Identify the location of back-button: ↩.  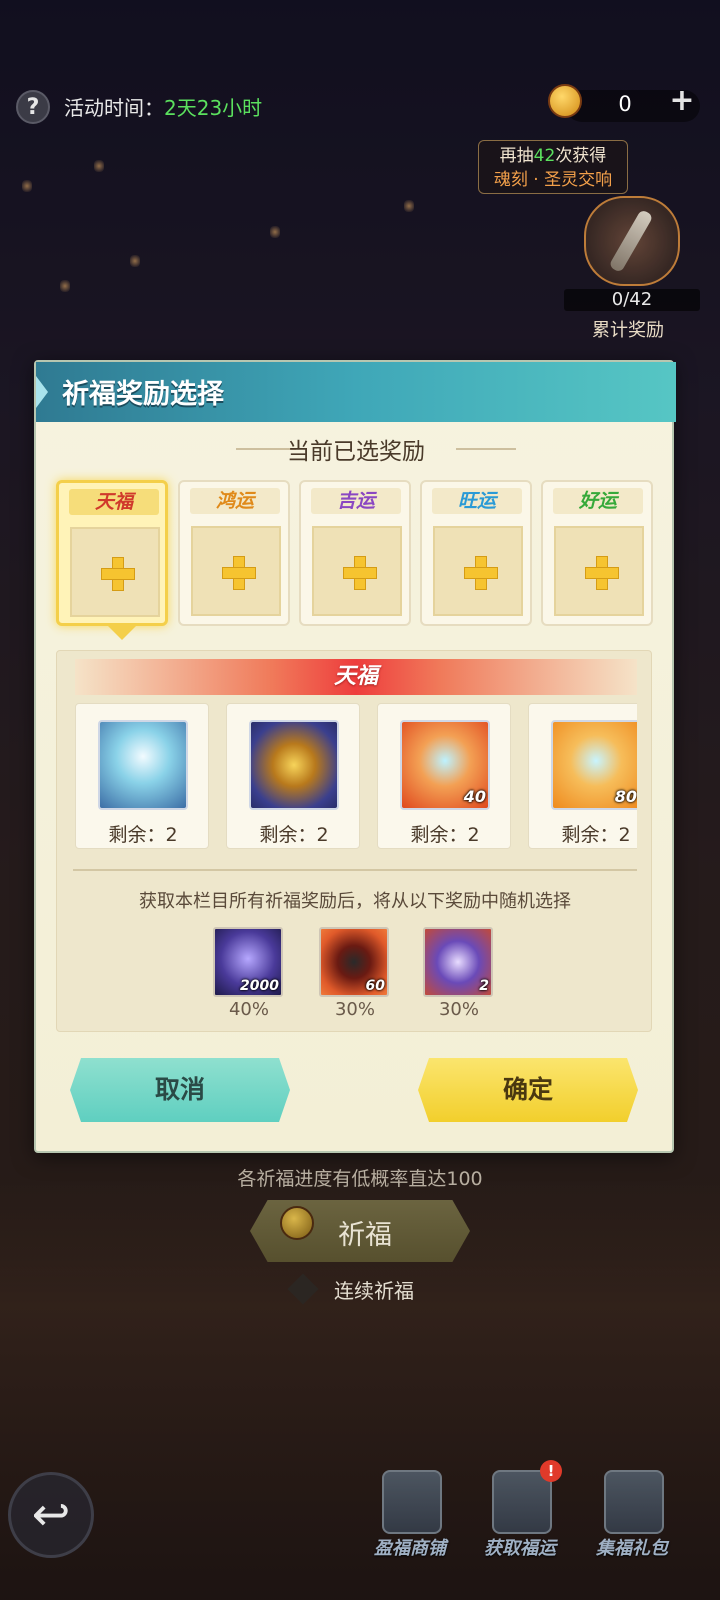
(51, 1515).